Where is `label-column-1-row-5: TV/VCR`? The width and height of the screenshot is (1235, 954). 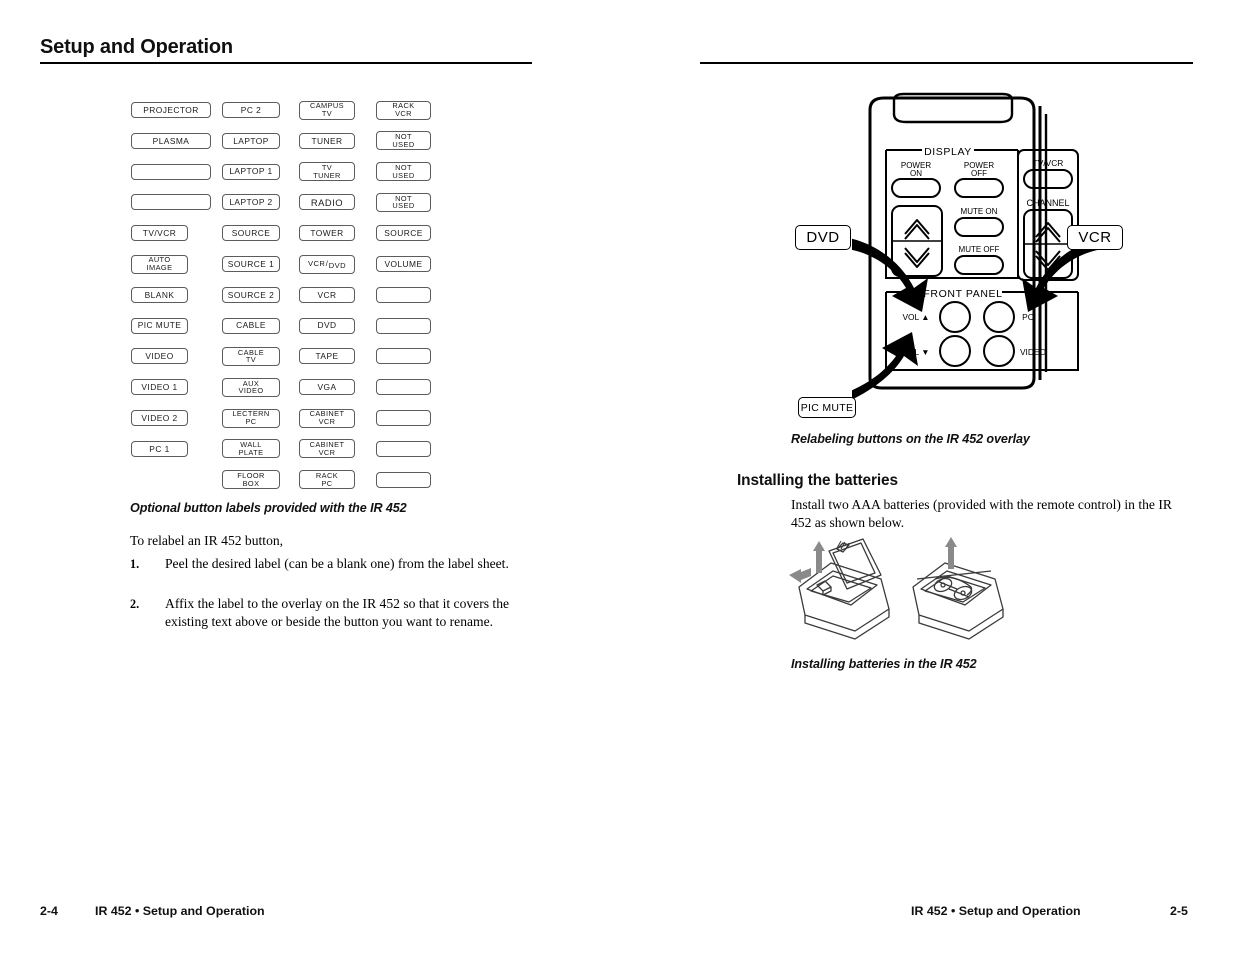 label-column-1-row-5: TV/VCR is located at coordinates (159, 233).